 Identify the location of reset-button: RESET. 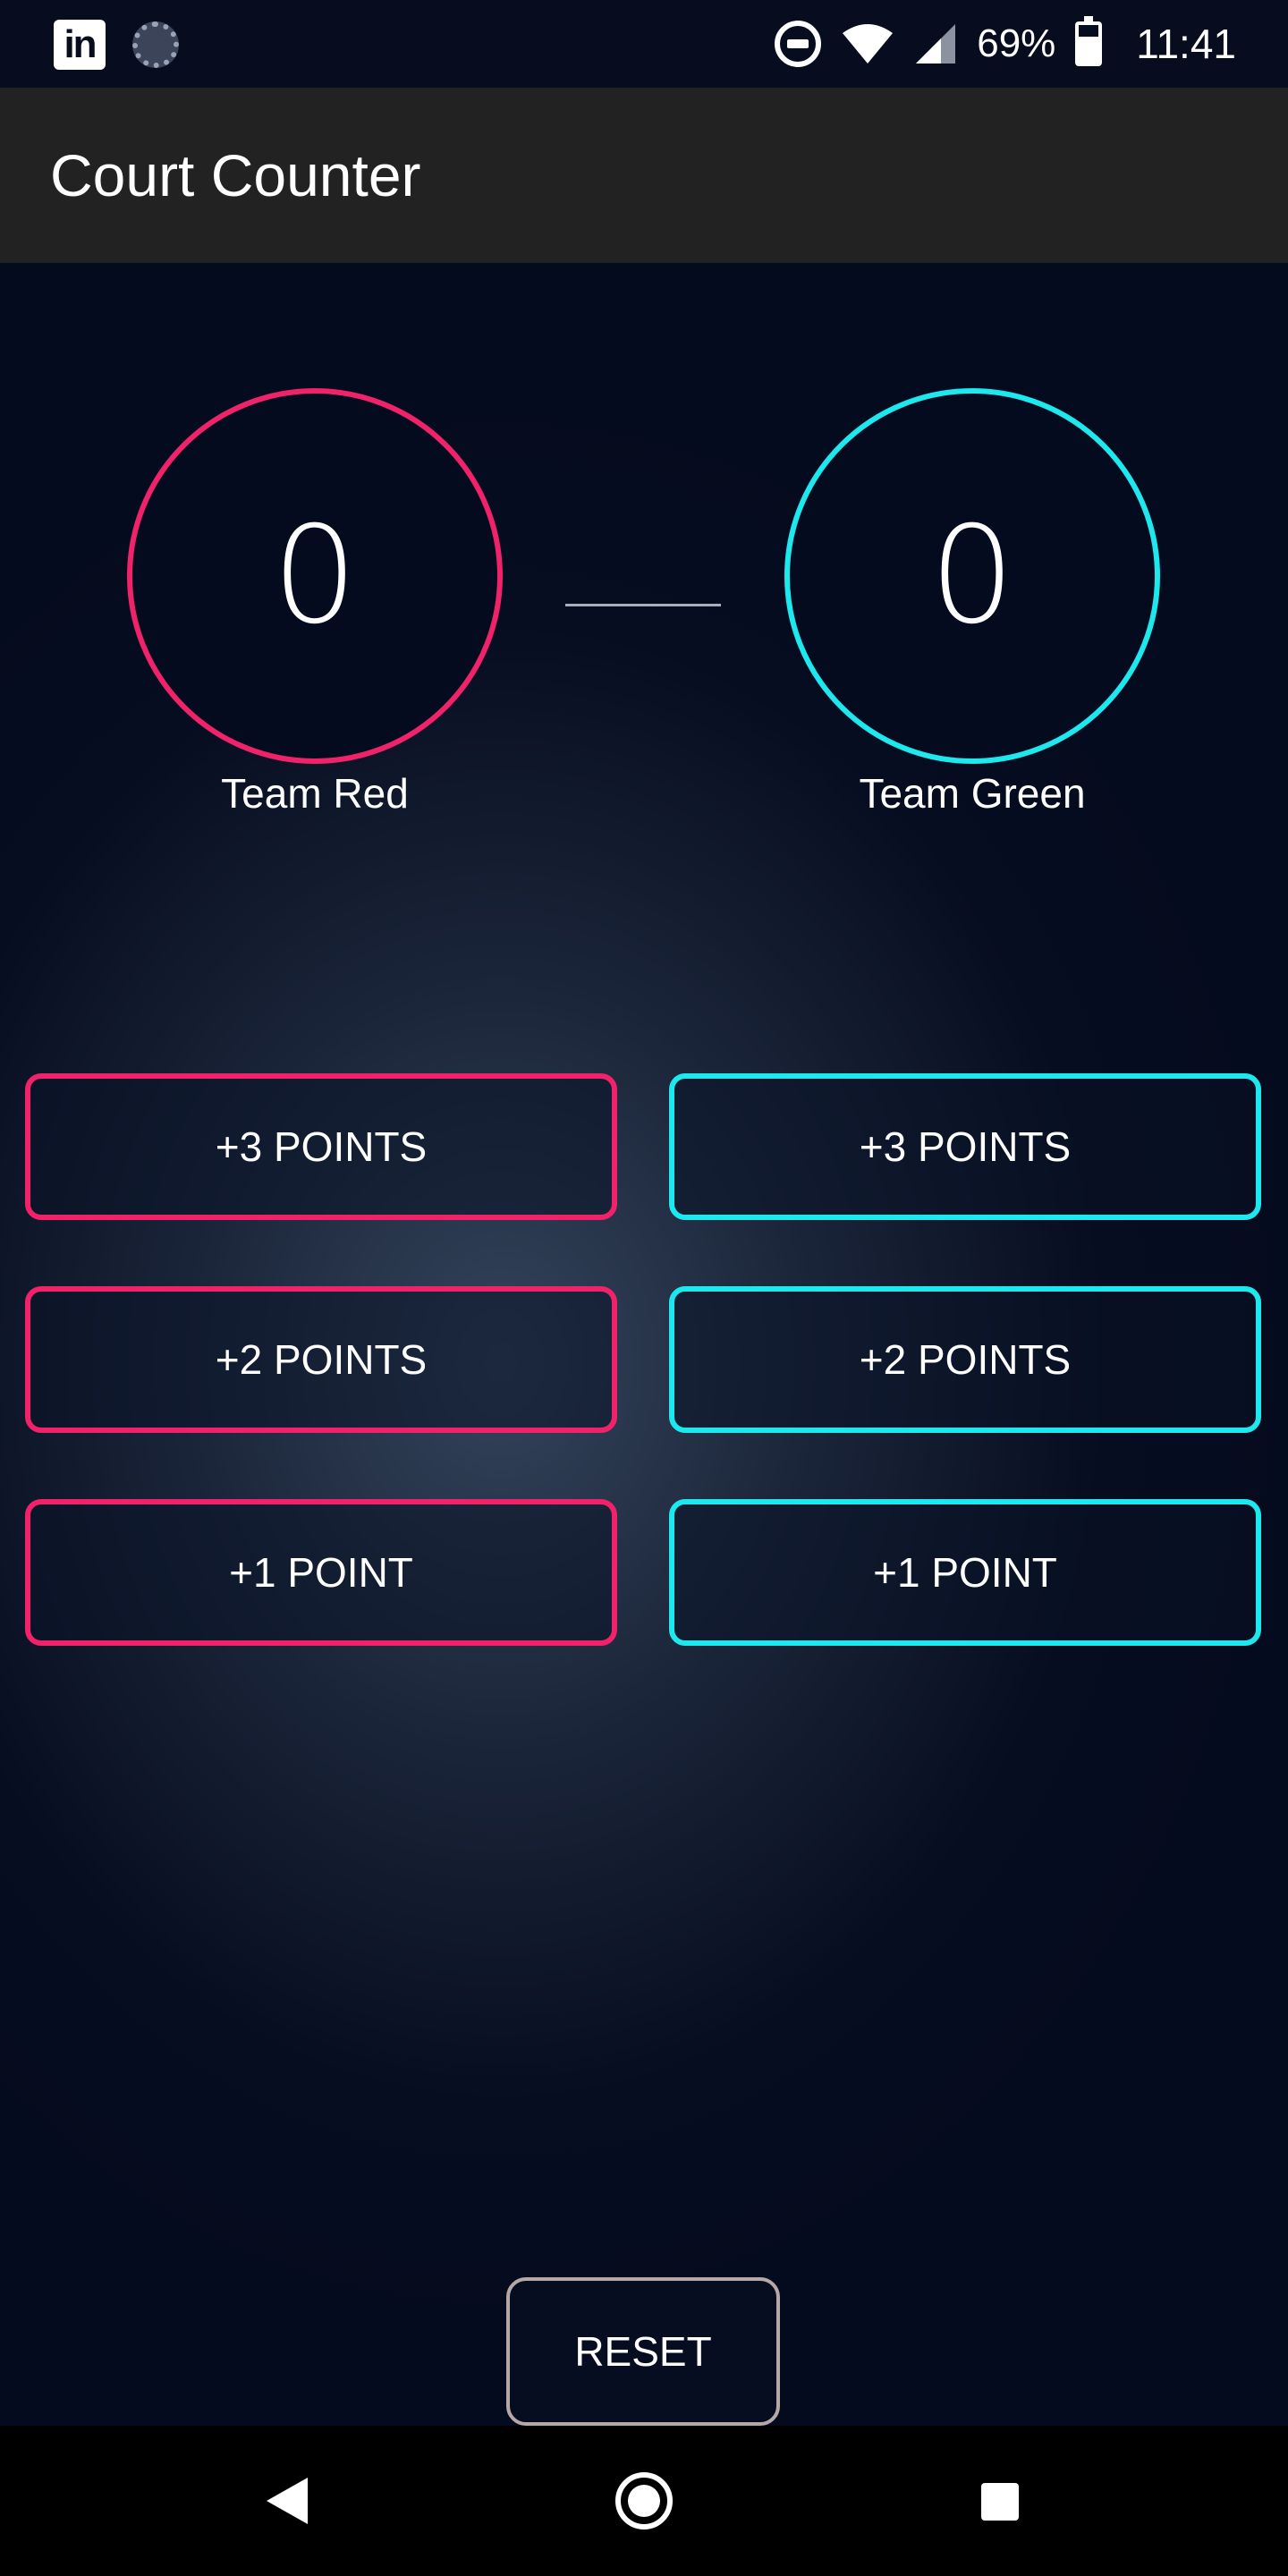
(643, 2351).